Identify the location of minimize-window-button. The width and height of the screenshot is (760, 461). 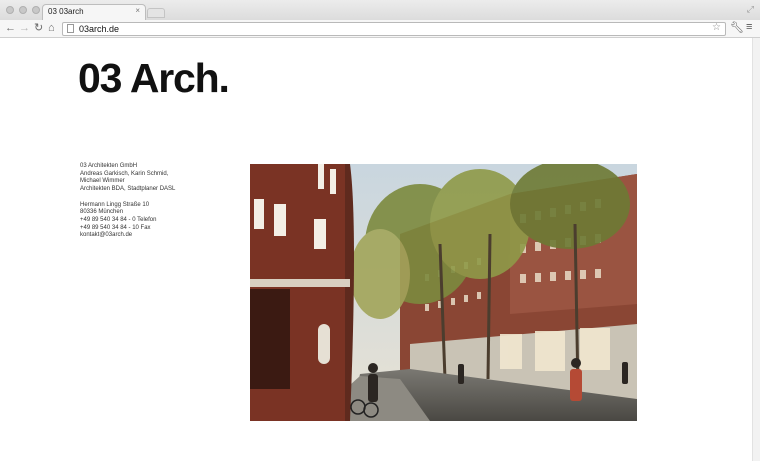
(23, 10).